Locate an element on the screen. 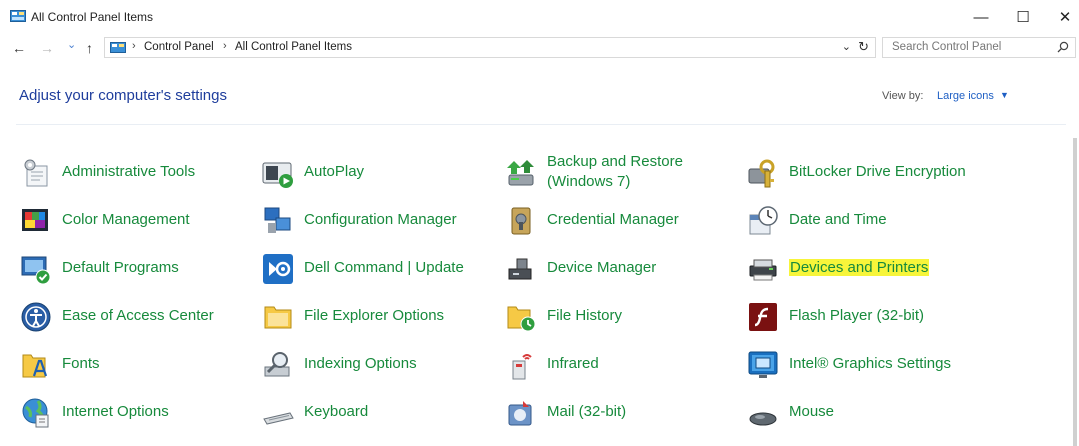 The height and width of the screenshot is (446, 1079). default-programs-icon is located at coordinates (36, 270).